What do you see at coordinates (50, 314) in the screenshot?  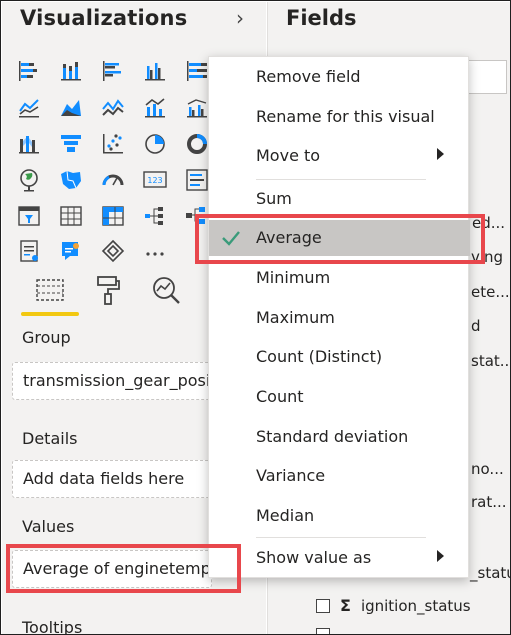 I see `active-tool-indicator` at bounding box center [50, 314].